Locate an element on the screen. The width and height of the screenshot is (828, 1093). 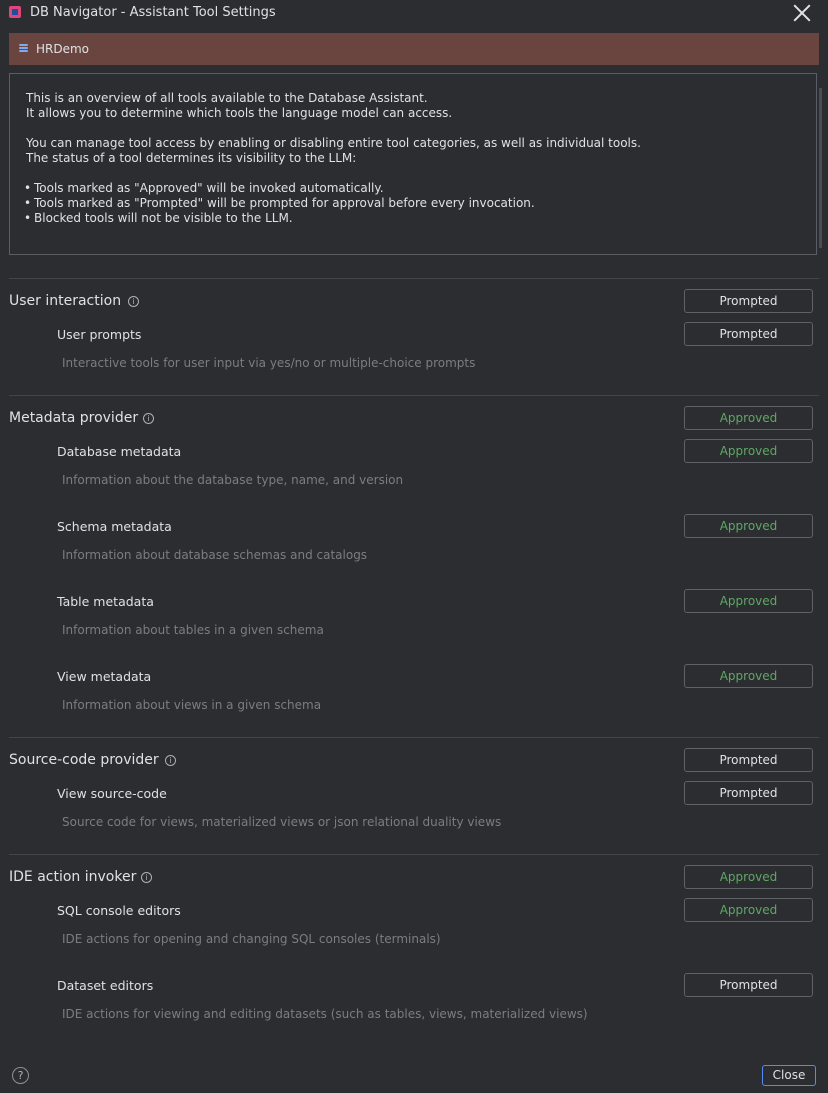
category-metadata-provider: Metadata provider is located at coordinates (74, 418).